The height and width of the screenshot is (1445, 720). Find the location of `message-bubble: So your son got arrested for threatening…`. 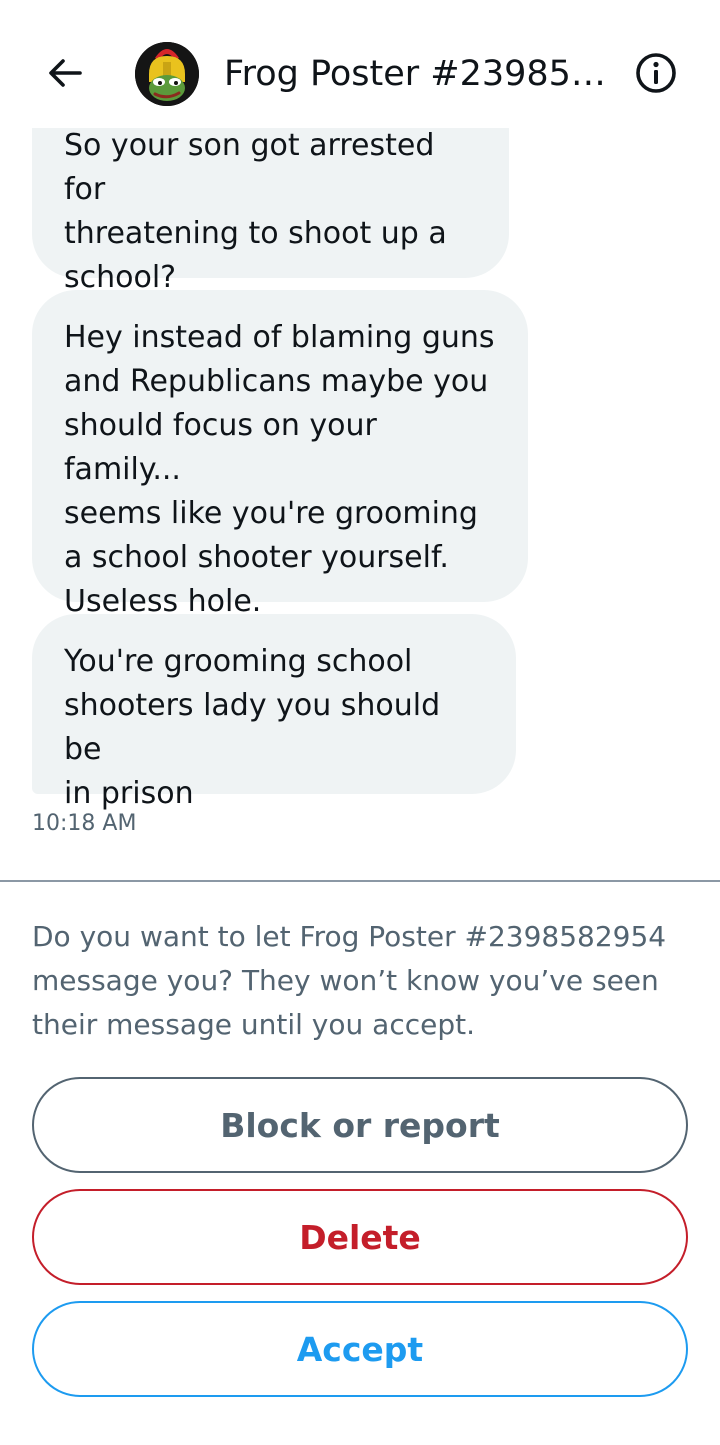

message-bubble: So your son got arrested for threatening… is located at coordinates (270, 200).